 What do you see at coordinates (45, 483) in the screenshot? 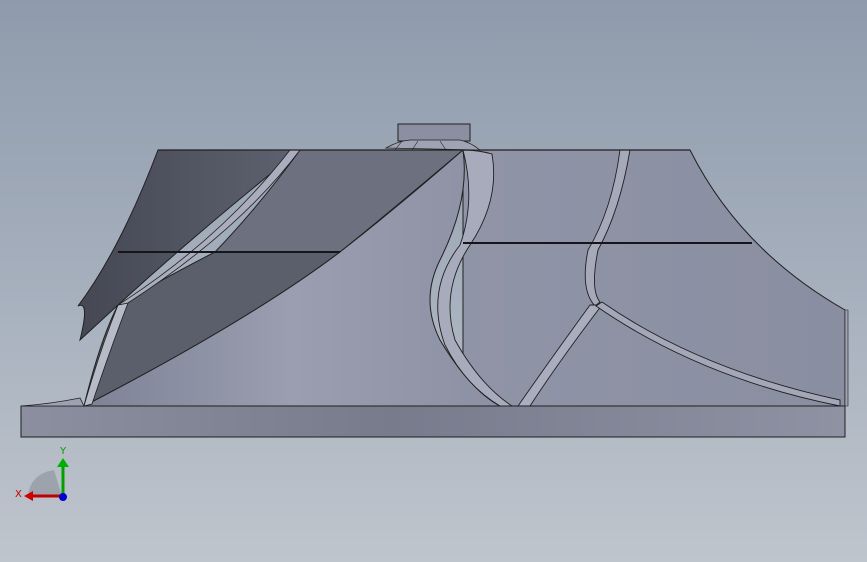
I see `triad-plane-shade` at bounding box center [45, 483].